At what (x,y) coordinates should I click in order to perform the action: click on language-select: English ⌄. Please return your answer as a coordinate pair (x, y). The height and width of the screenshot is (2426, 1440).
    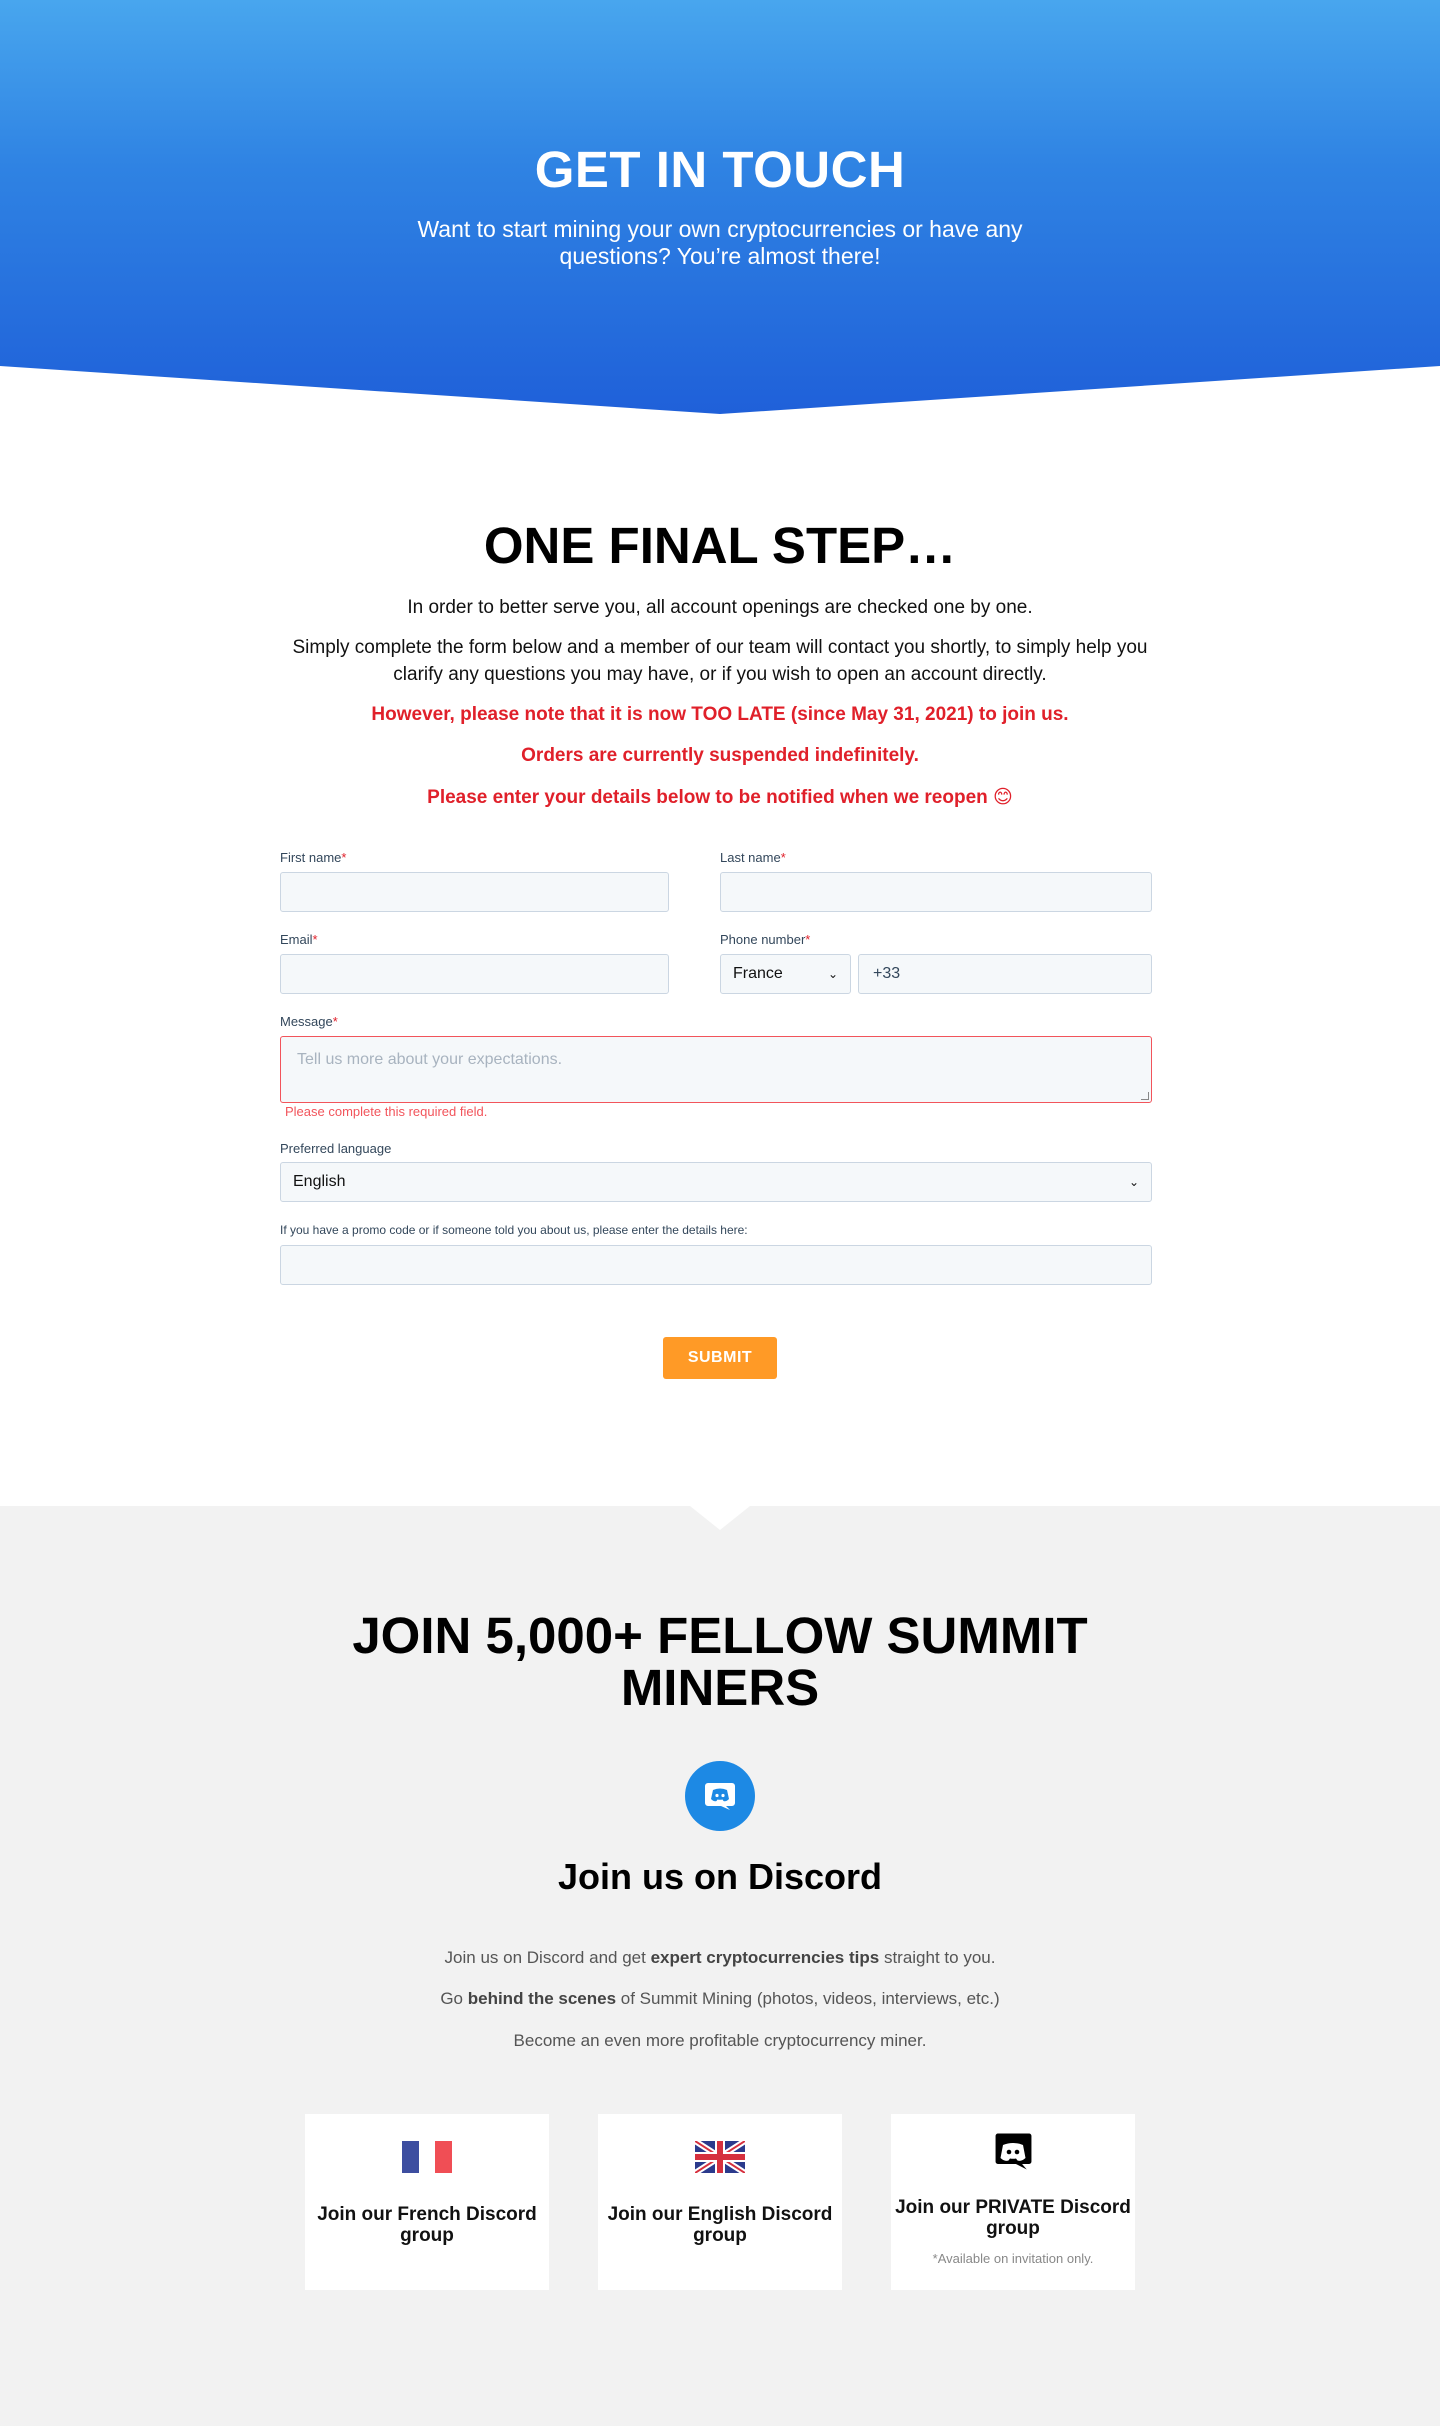
    Looking at the image, I should click on (716, 1182).